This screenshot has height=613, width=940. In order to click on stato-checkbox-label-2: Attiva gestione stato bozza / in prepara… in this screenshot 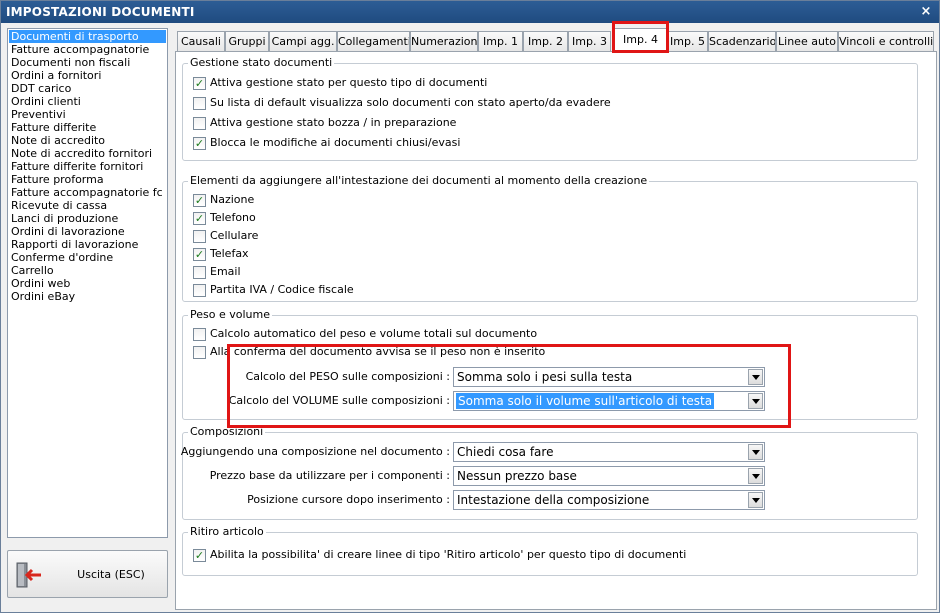, I will do `click(333, 122)`.